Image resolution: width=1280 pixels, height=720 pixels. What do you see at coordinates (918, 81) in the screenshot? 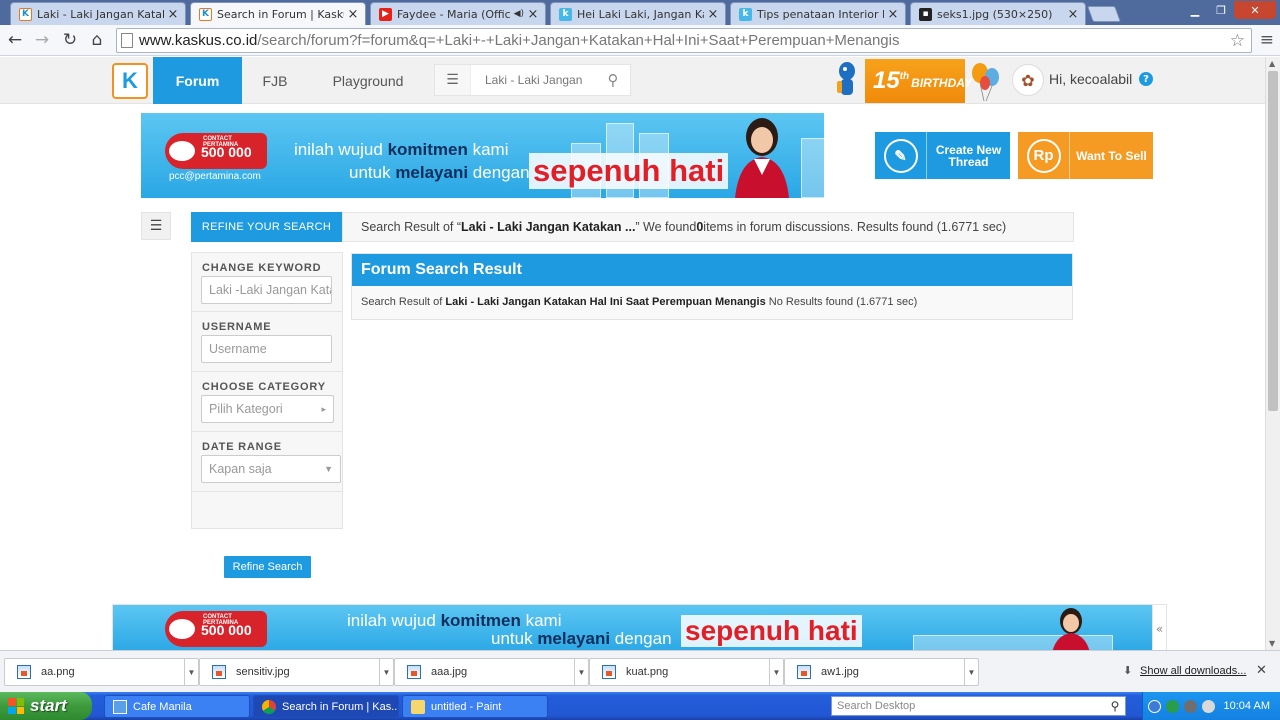
I see `birthday-badge: 15th BIRTHDAY` at bounding box center [918, 81].